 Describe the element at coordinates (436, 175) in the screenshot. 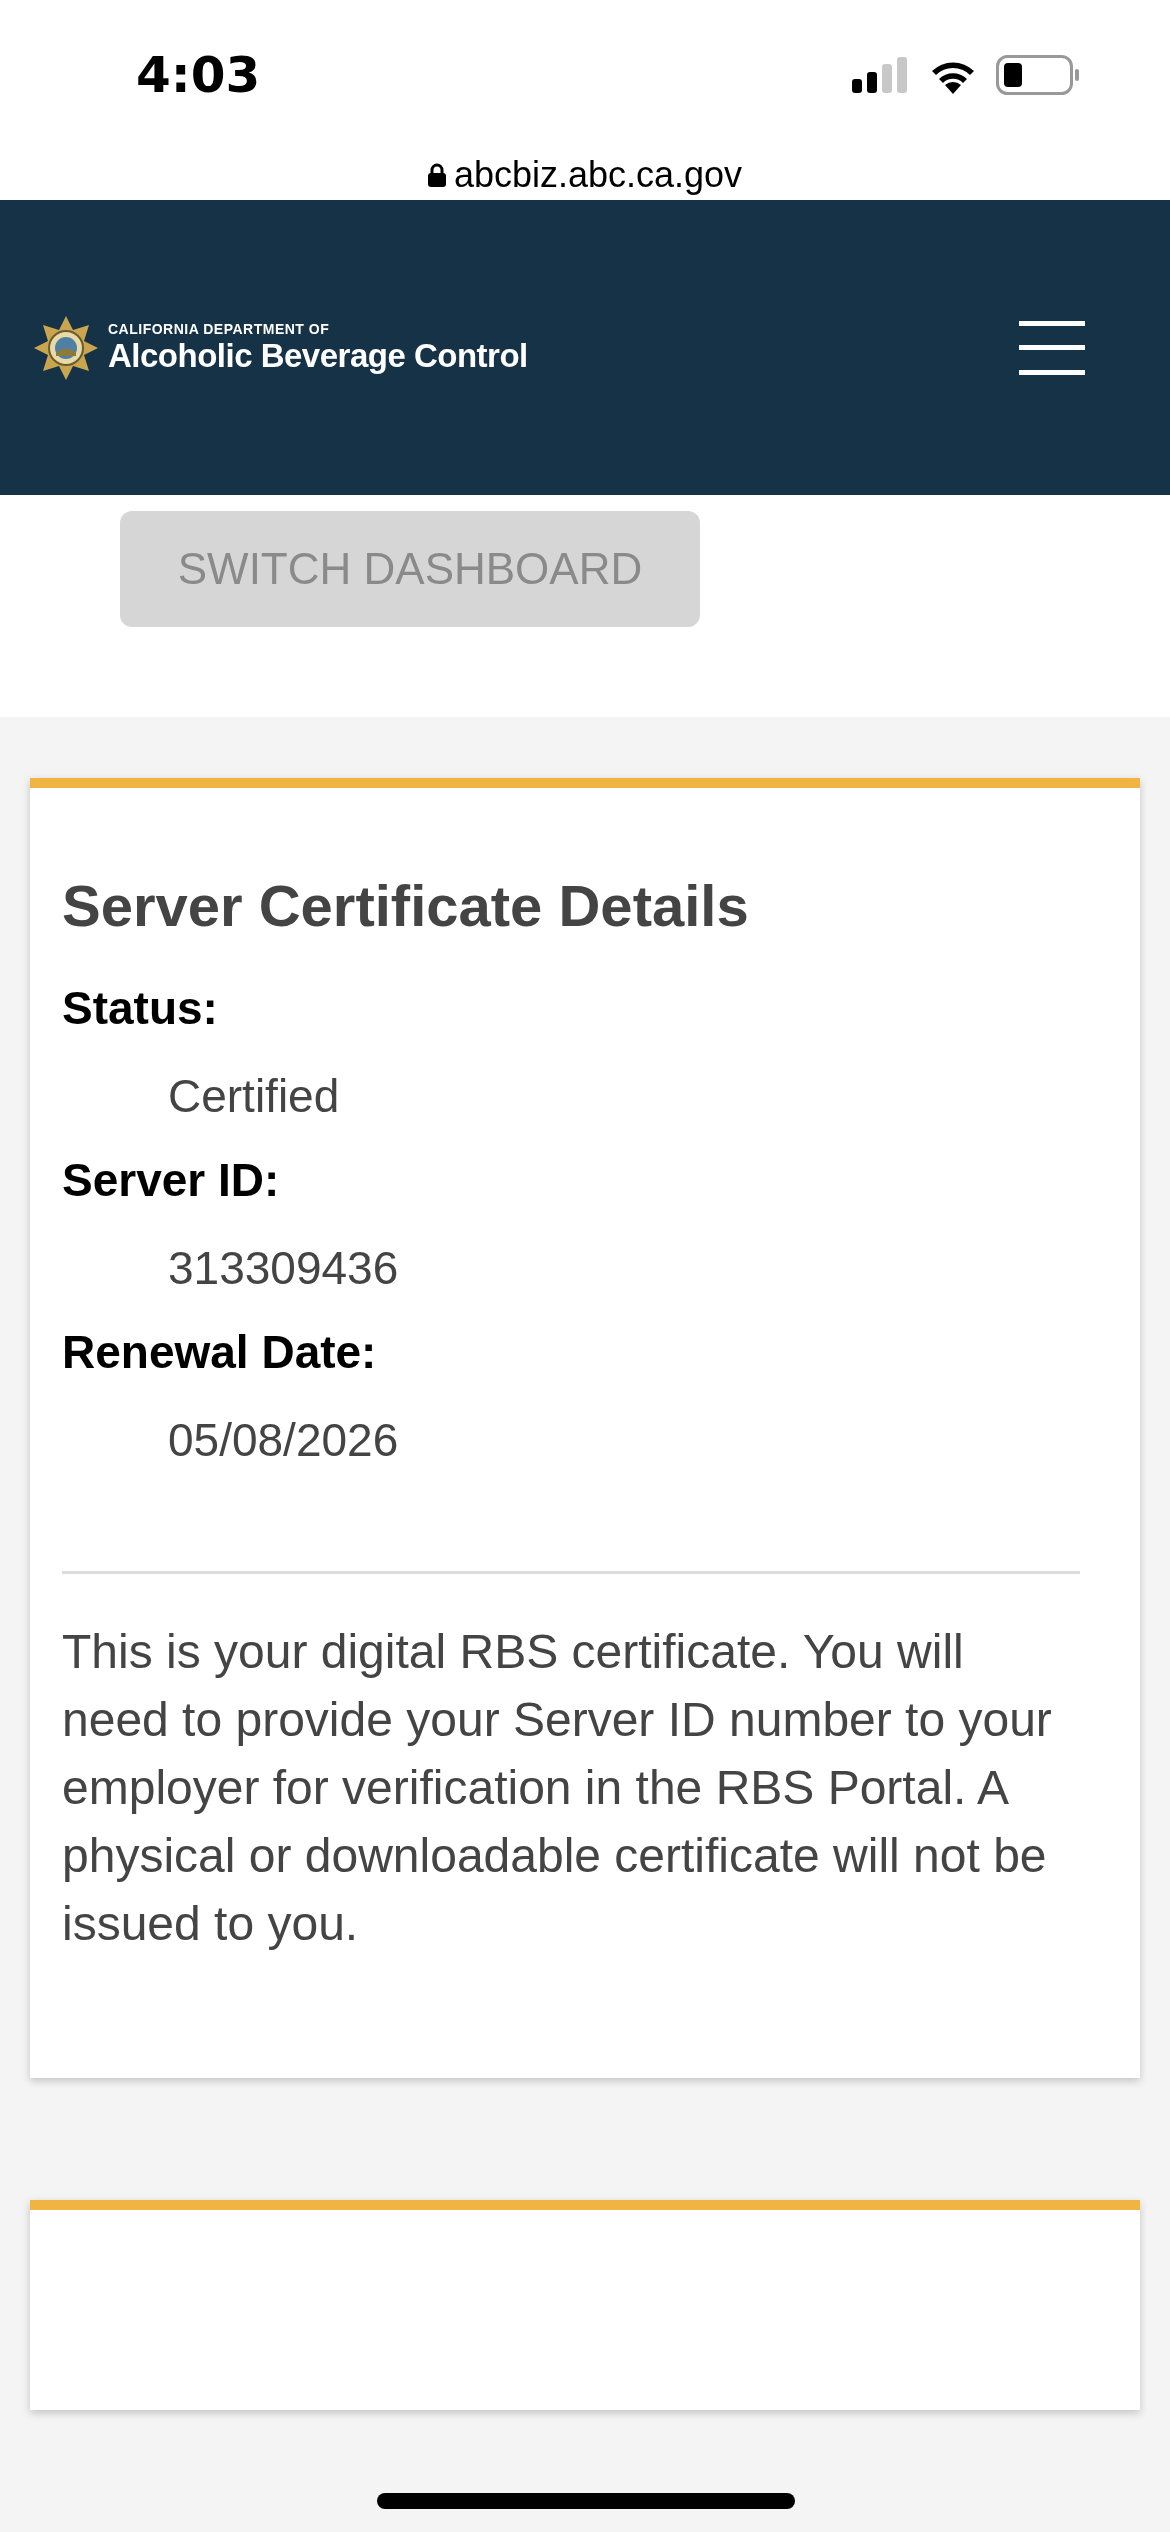

I see `lock-icon` at that location.